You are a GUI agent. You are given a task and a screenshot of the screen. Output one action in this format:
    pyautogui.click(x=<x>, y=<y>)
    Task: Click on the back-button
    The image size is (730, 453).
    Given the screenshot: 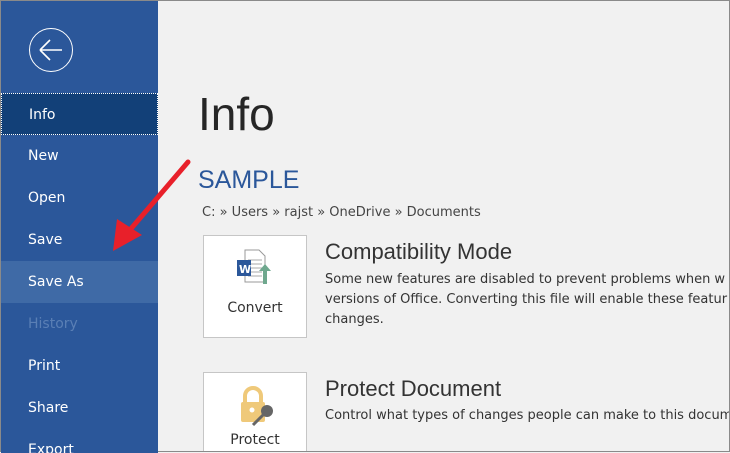 What is the action you would take?
    pyautogui.click(x=51, y=50)
    